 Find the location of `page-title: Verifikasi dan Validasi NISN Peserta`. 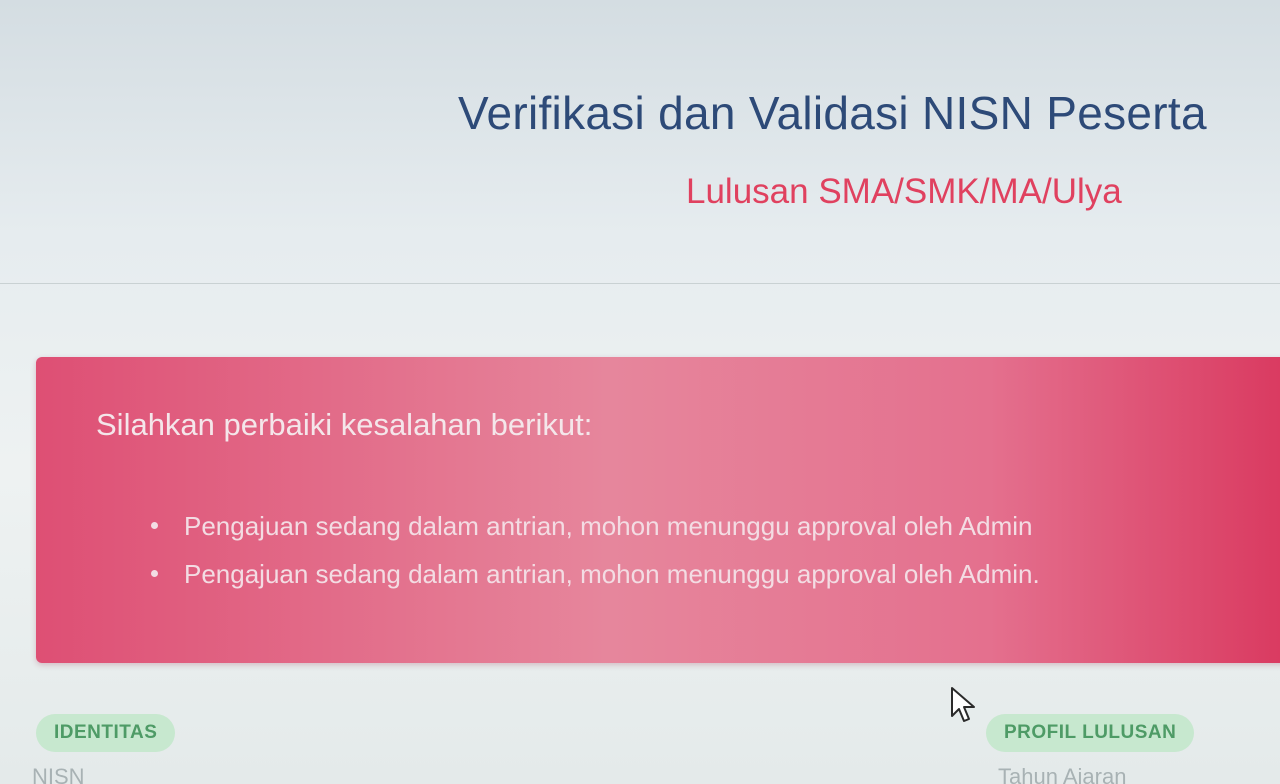

page-title: Verifikasi dan Validasi NISN Peserta is located at coordinates (832, 113).